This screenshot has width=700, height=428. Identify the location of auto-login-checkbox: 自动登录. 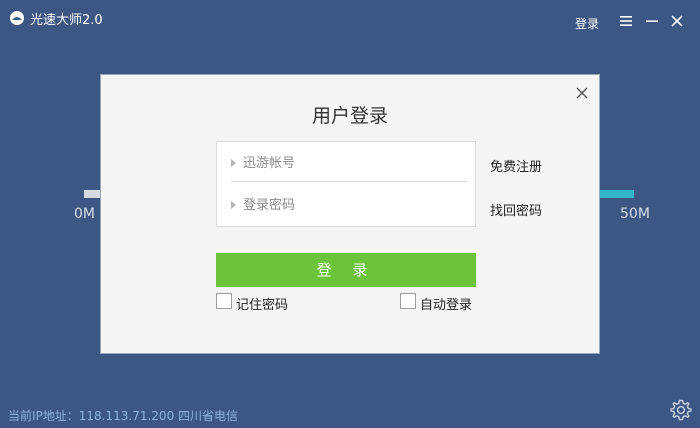
(440, 303).